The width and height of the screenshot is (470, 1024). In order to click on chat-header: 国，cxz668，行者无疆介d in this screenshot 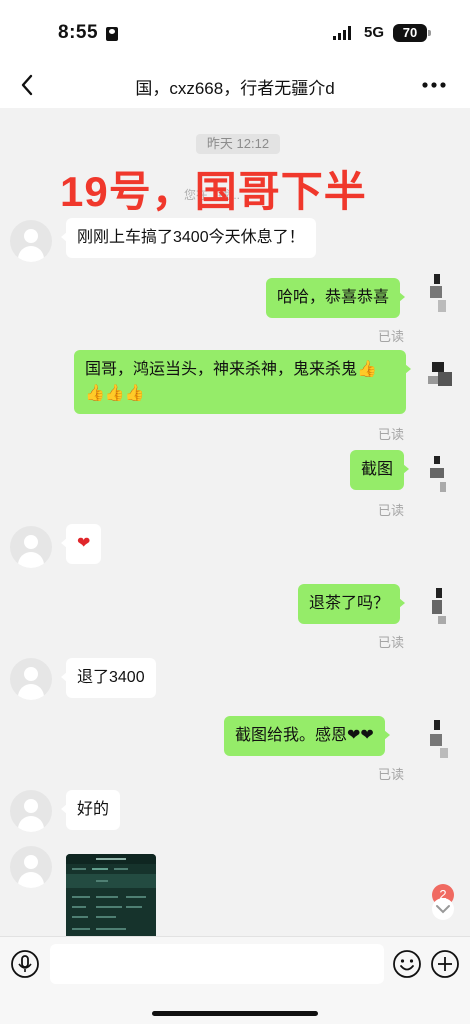, I will do `click(235, 85)`.